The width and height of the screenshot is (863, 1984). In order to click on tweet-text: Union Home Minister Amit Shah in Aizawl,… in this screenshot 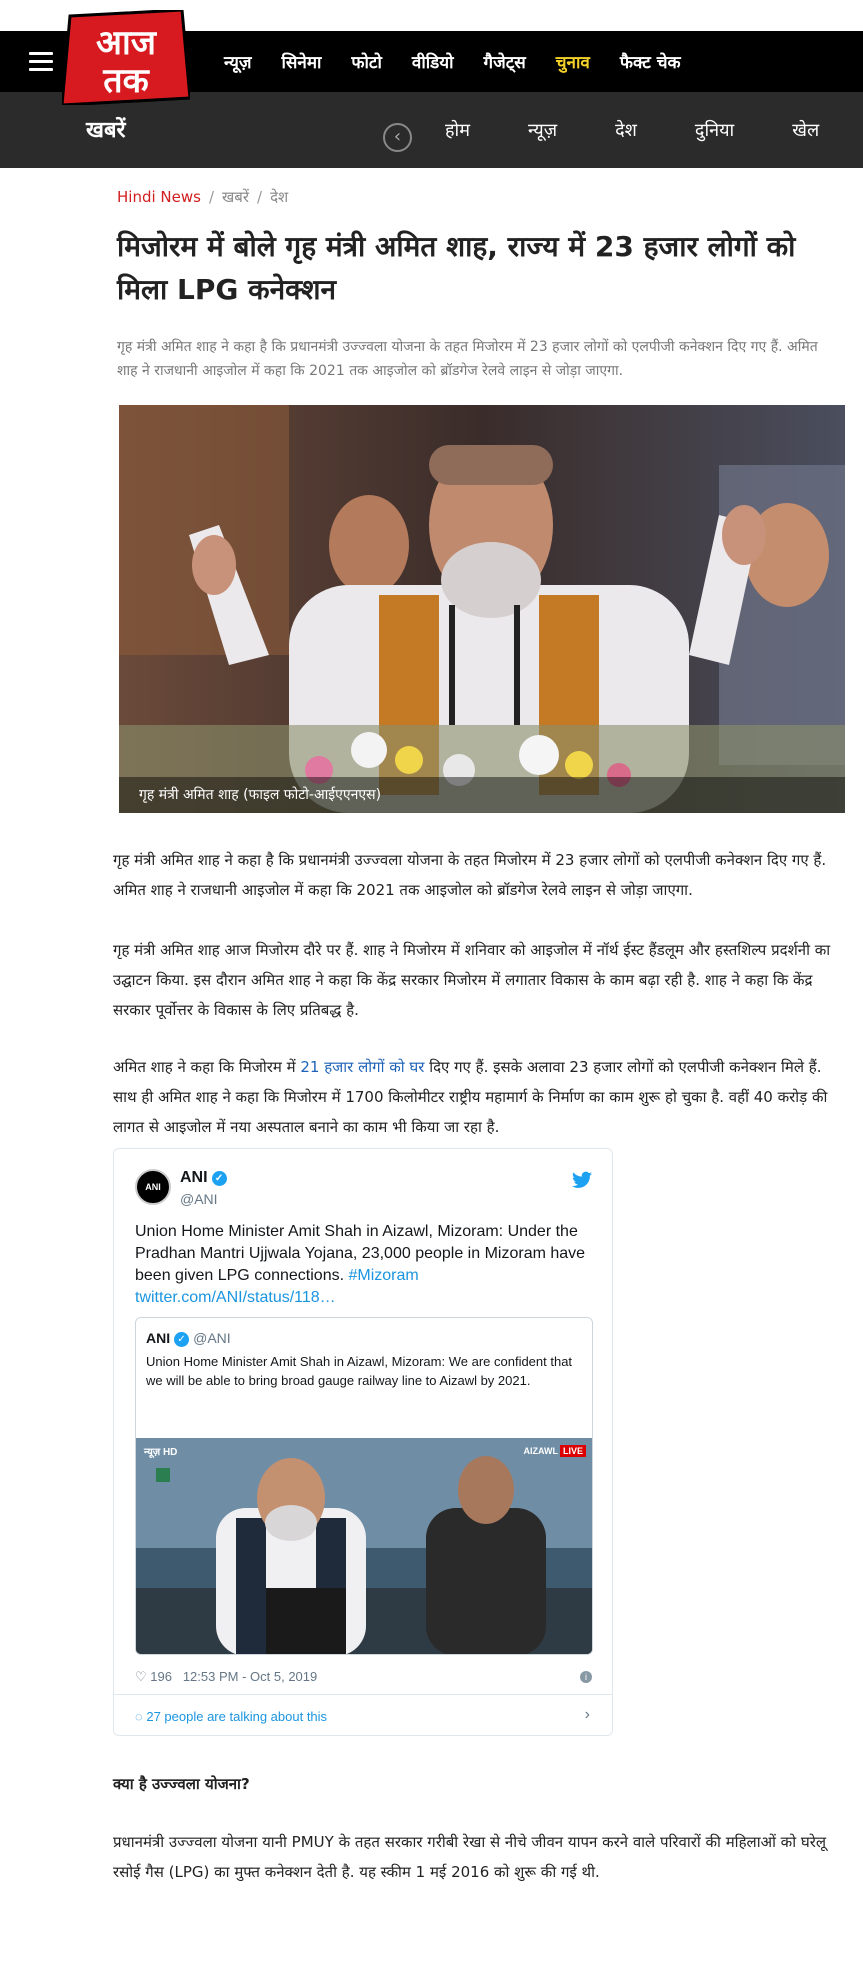, I will do `click(365, 1265)`.